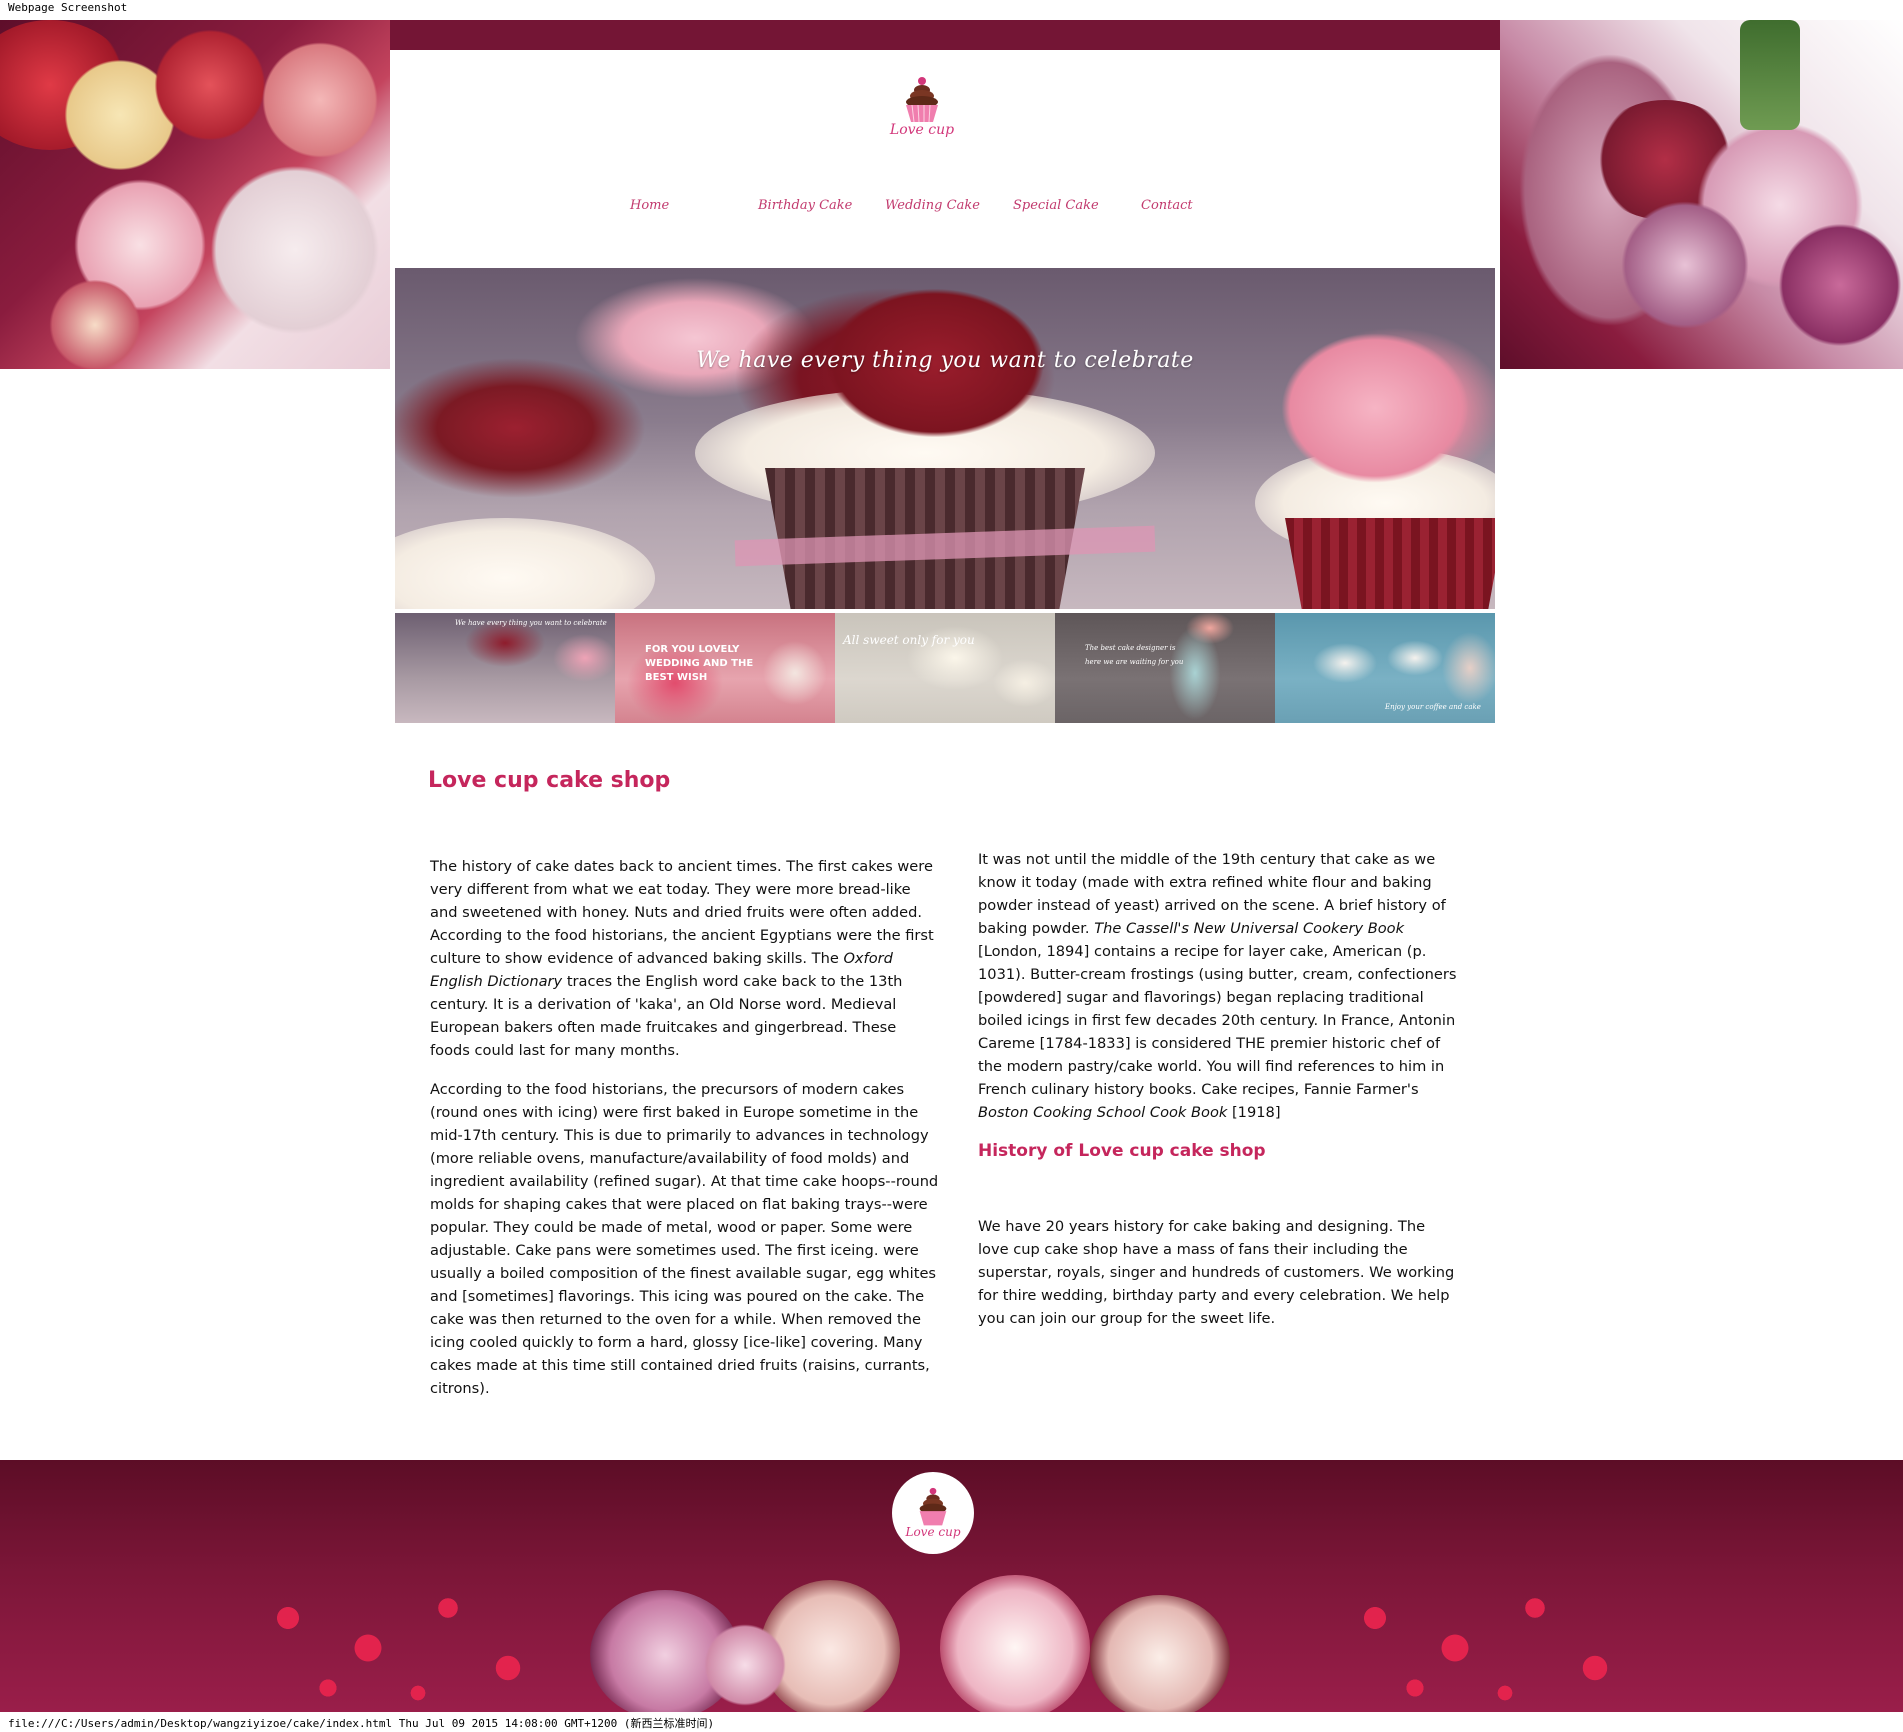  What do you see at coordinates (725, 668) in the screenshot?
I see `thumbnail-2: FOR YOU LOVELY WEDDING AND THE BEST WISH` at bounding box center [725, 668].